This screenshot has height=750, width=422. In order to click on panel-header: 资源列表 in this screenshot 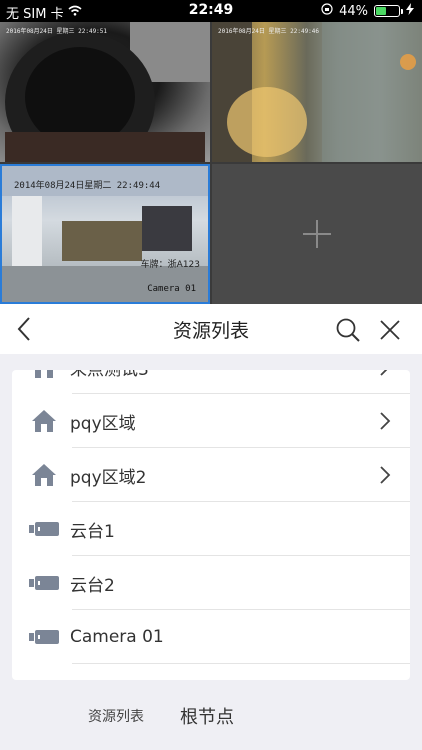, I will do `click(211, 329)`.